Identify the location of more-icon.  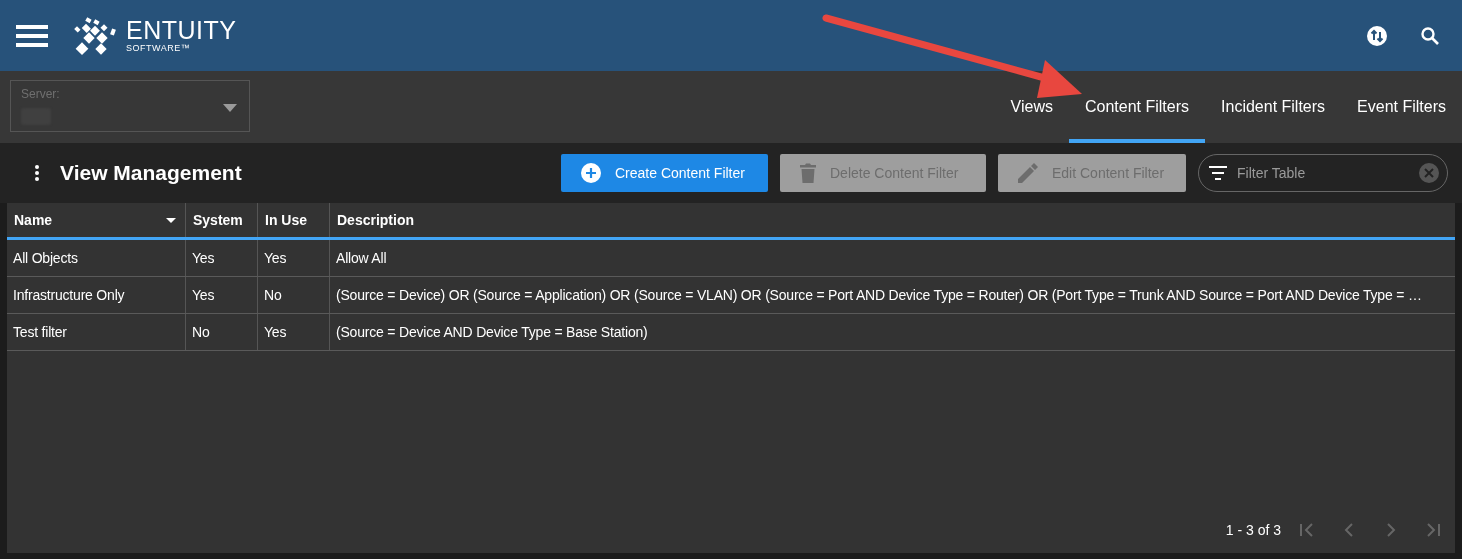
(37, 173).